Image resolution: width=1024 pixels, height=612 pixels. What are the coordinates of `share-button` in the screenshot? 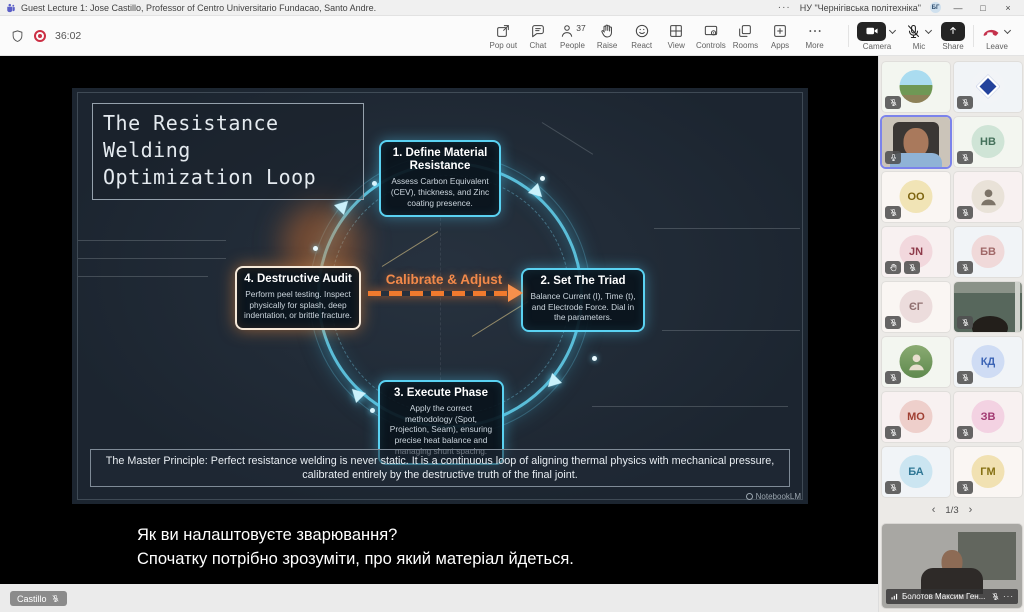 It's located at (953, 31).